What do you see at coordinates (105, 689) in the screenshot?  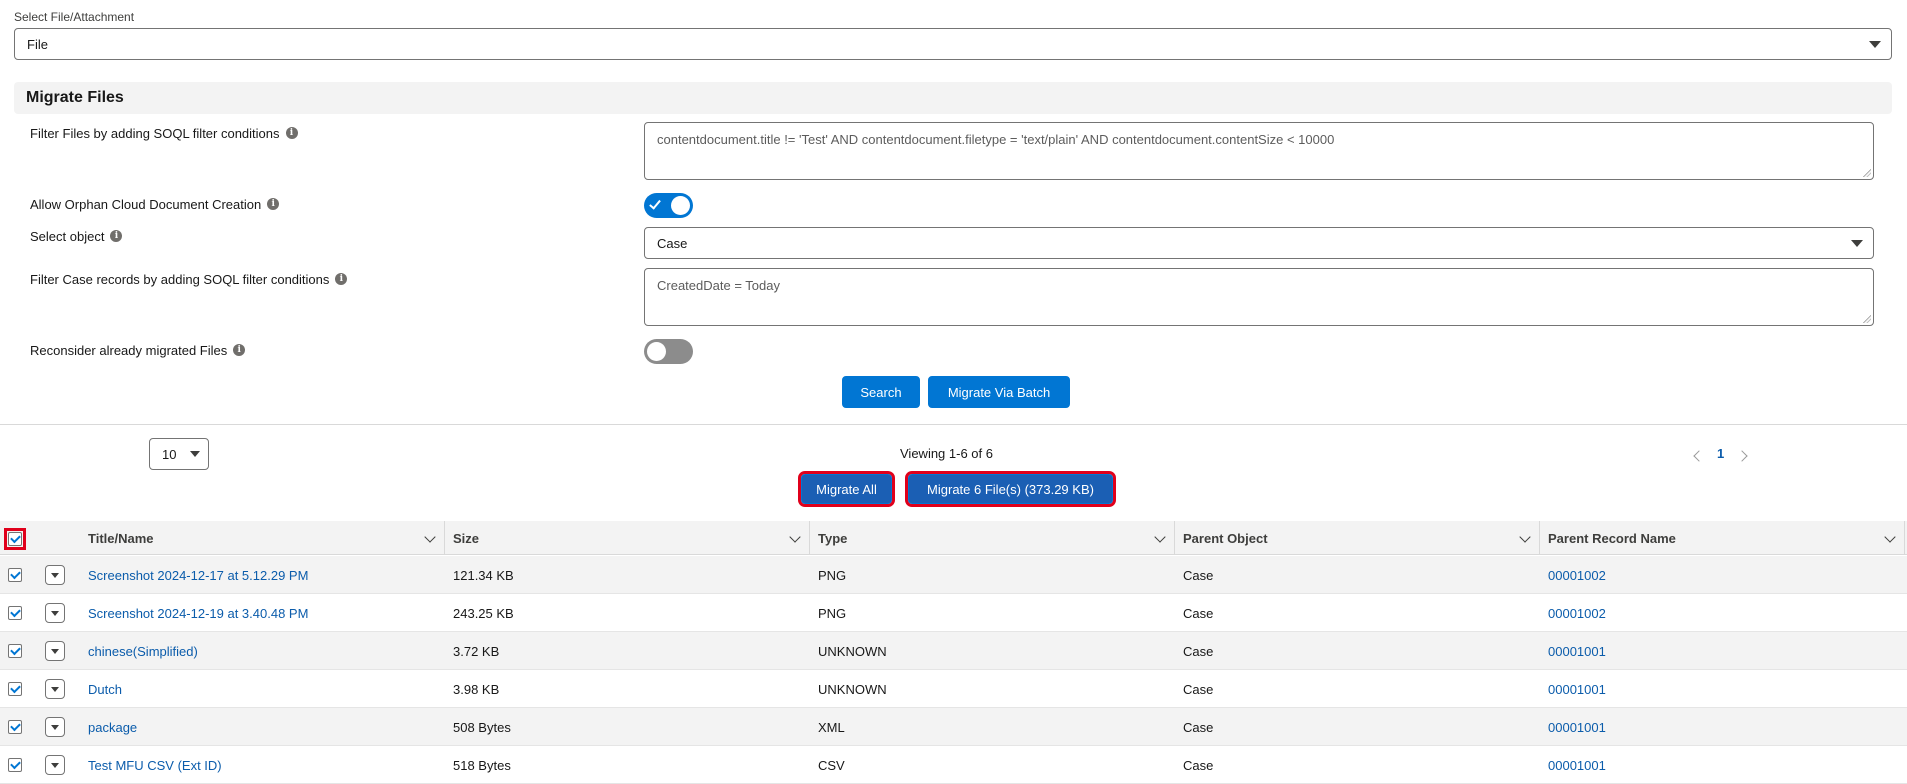 I see `row-title-link: Dutch` at bounding box center [105, 689].